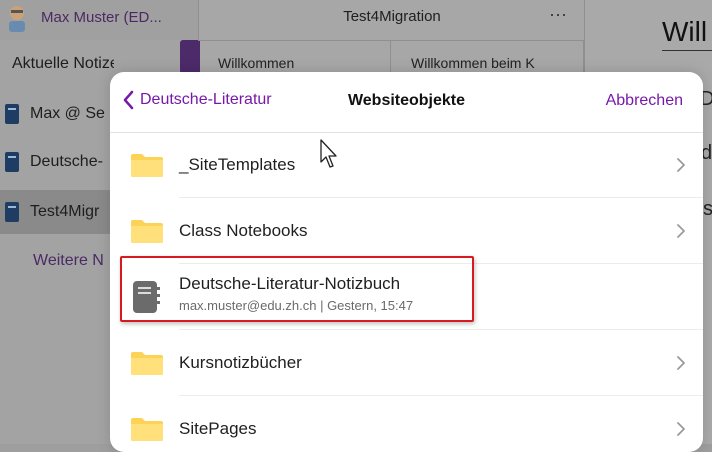  I want to click on page-text-fragment: s, so click(707, 209).